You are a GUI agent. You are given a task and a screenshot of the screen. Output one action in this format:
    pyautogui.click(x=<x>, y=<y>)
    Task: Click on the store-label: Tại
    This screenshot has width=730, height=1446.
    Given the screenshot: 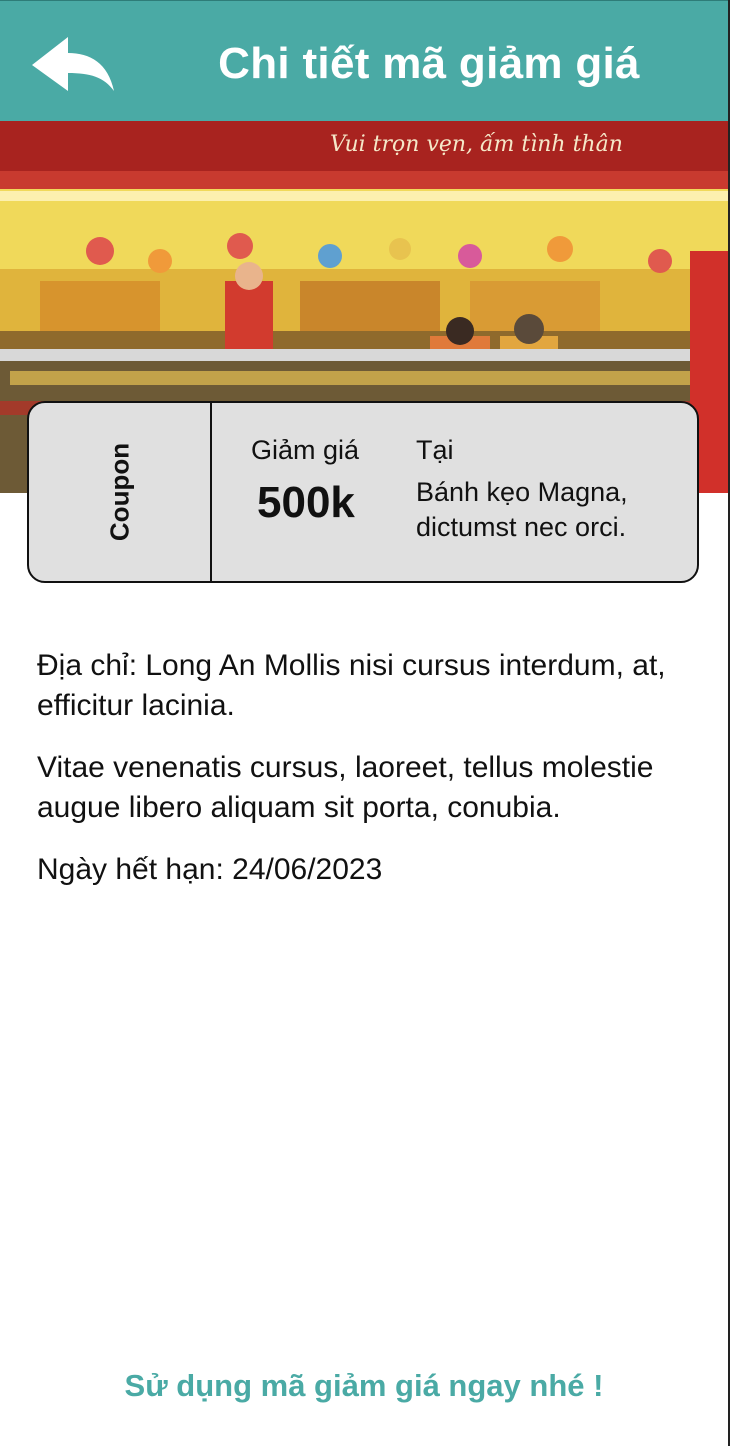 What is the action you would take?
    pyautogui.click(x=435, y=450)
    